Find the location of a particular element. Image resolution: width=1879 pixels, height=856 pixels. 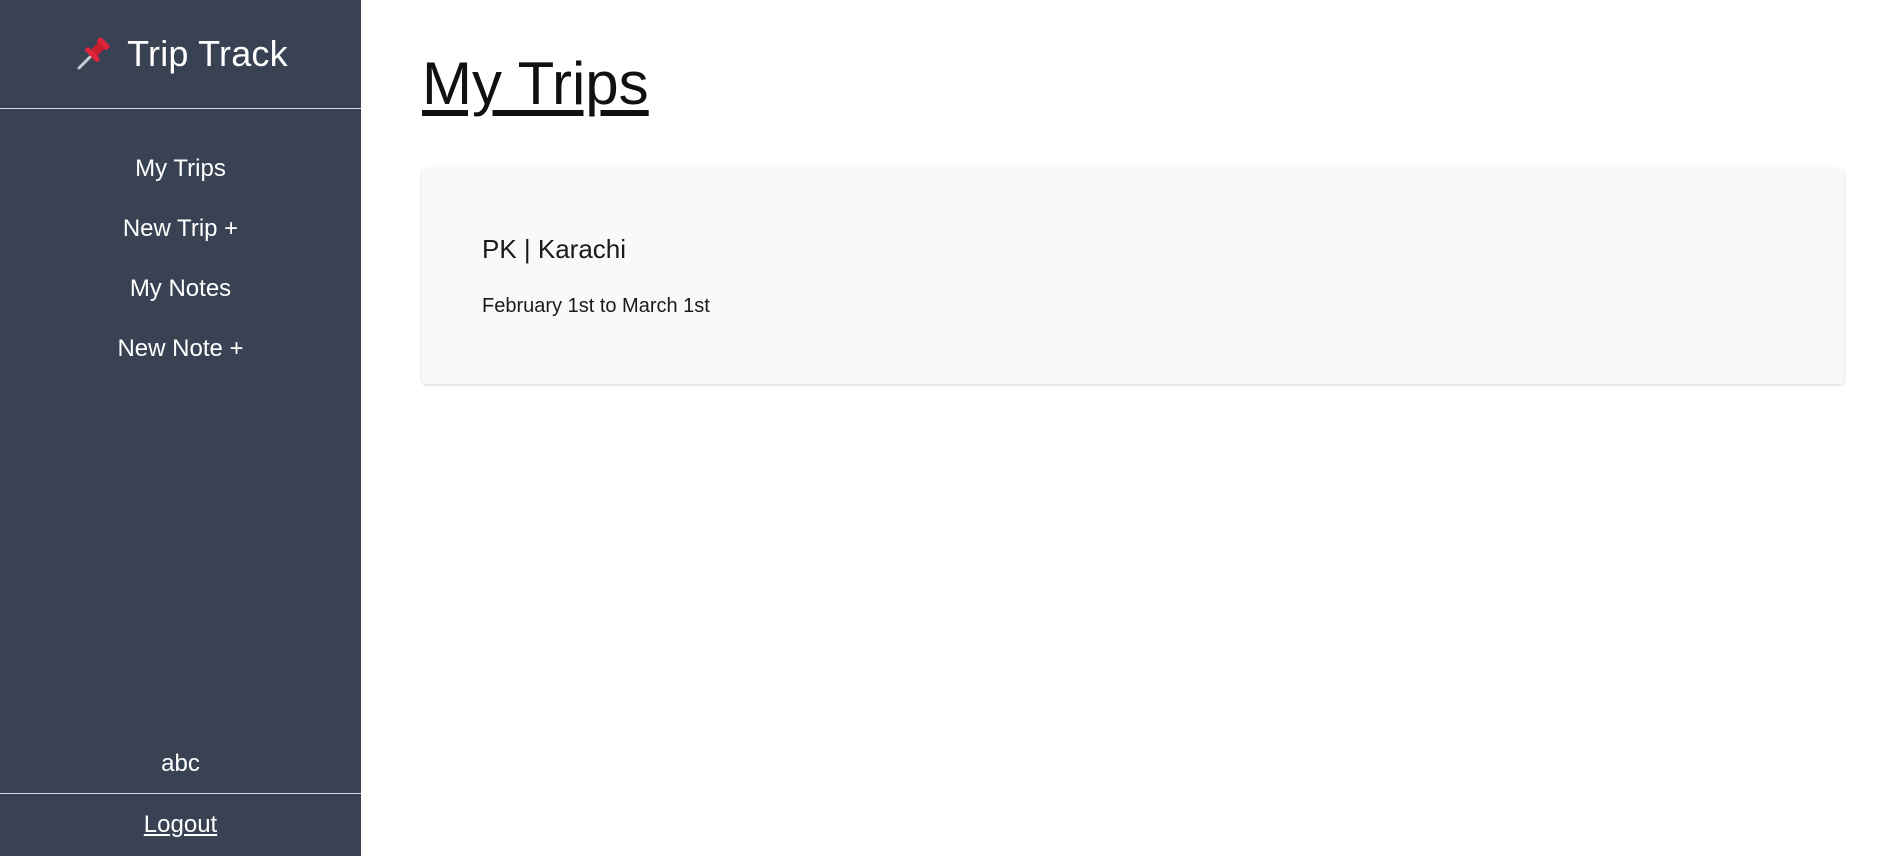

page-title: My Trips is located at coordinates (535, 83).